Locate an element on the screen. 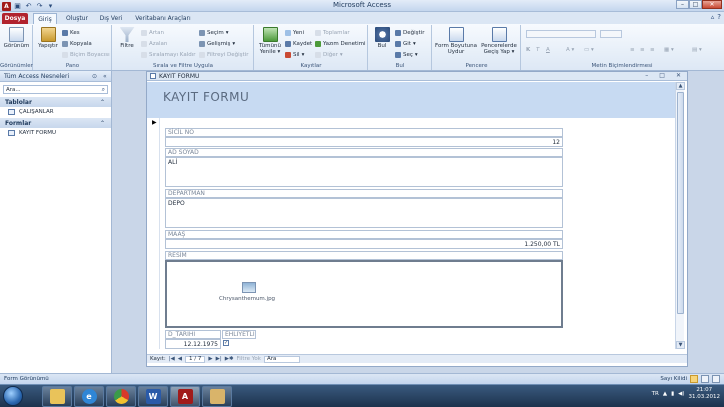 Image resolution: width=724 pixels, height=407 pixels. new-record-button: Yeni is located at coordinates (294, 33).